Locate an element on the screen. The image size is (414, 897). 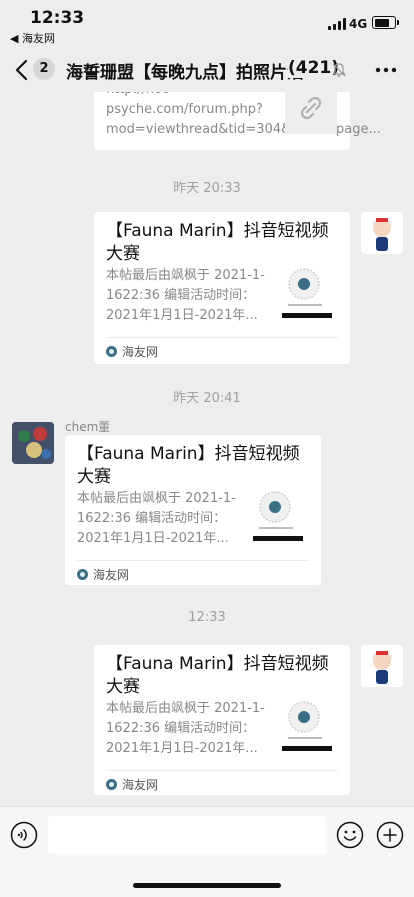
timestamp: 昨天 20:33 is located at coordinates (207, 188).